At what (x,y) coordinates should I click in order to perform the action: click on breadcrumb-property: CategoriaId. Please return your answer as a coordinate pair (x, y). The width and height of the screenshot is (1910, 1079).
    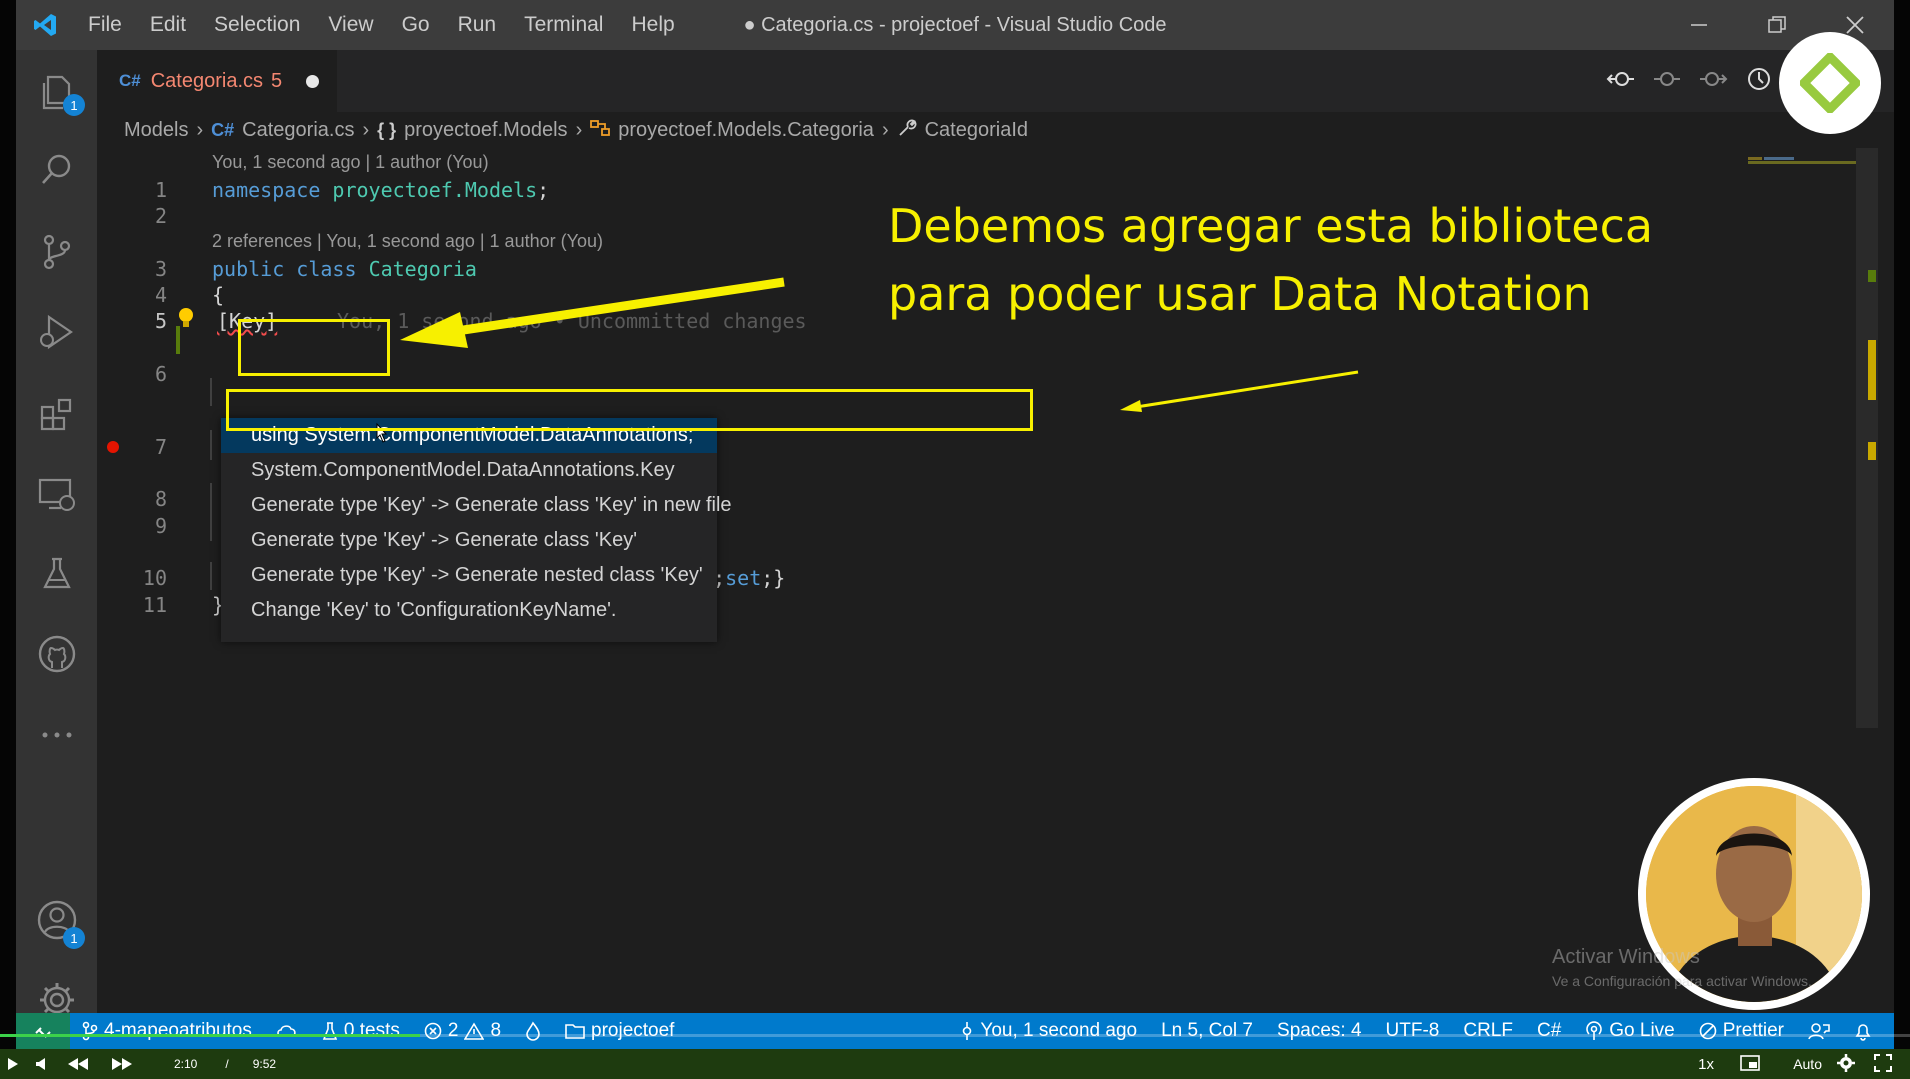
    Looking at the image, I should click on (976, 130).